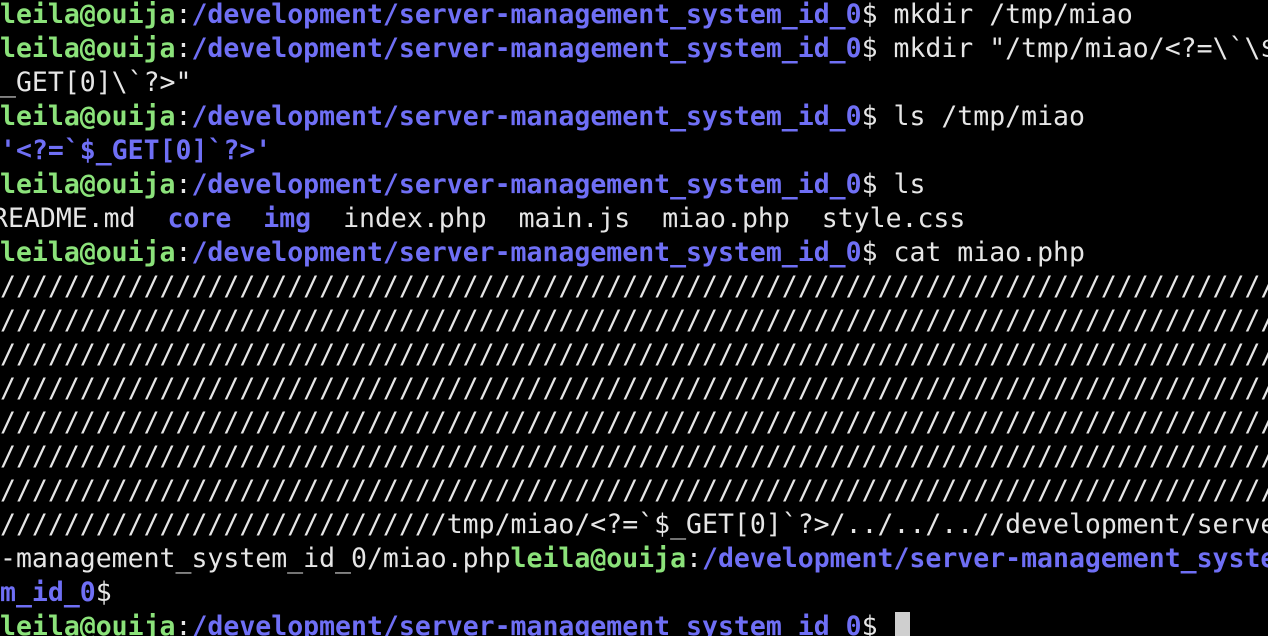 The width and height of the screenshot is (1268, 636). Describe the element at coordinates (989, 252) in the screenshot. I see `command-text: cat miao.php` at that location.